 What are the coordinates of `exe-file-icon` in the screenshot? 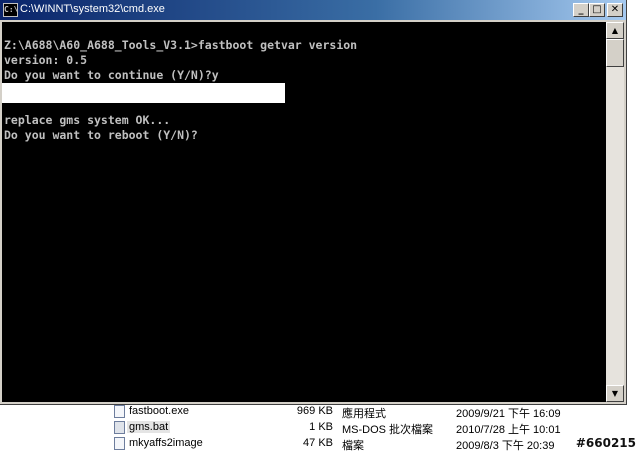 It's located at (119, 411).